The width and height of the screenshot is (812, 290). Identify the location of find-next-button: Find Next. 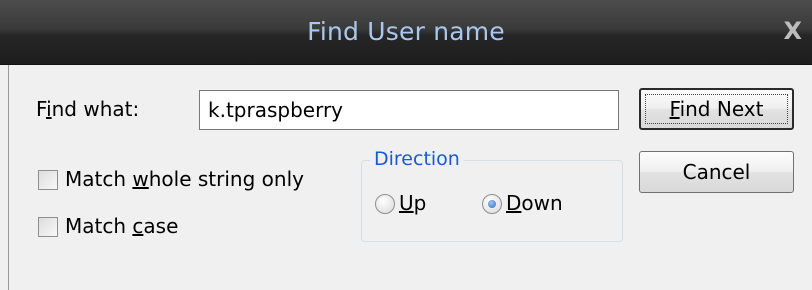
(716, 109).